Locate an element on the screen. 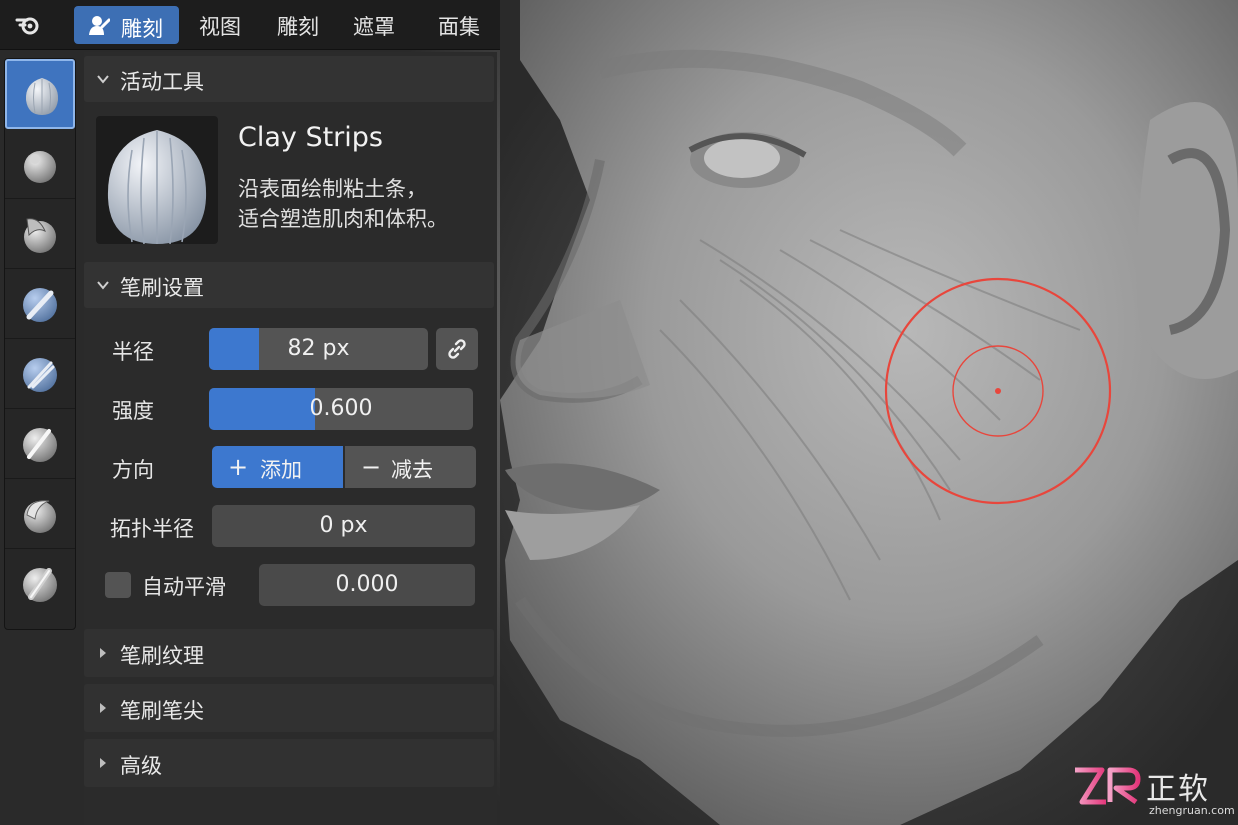  auto-smooth-checkbox is located at coordinates (118, 585).